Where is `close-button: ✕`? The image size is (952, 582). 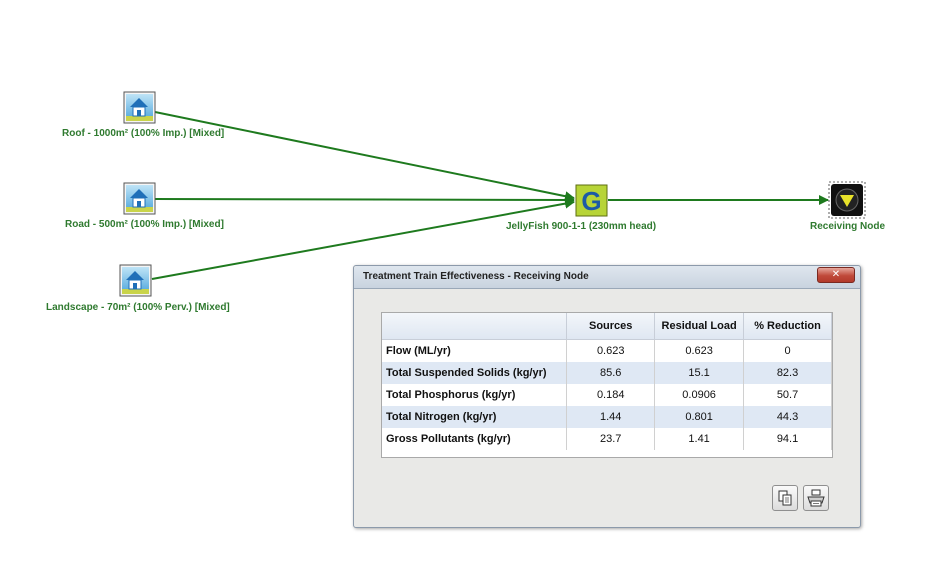 close-button: ✕ is located at coordinates (836, 275).